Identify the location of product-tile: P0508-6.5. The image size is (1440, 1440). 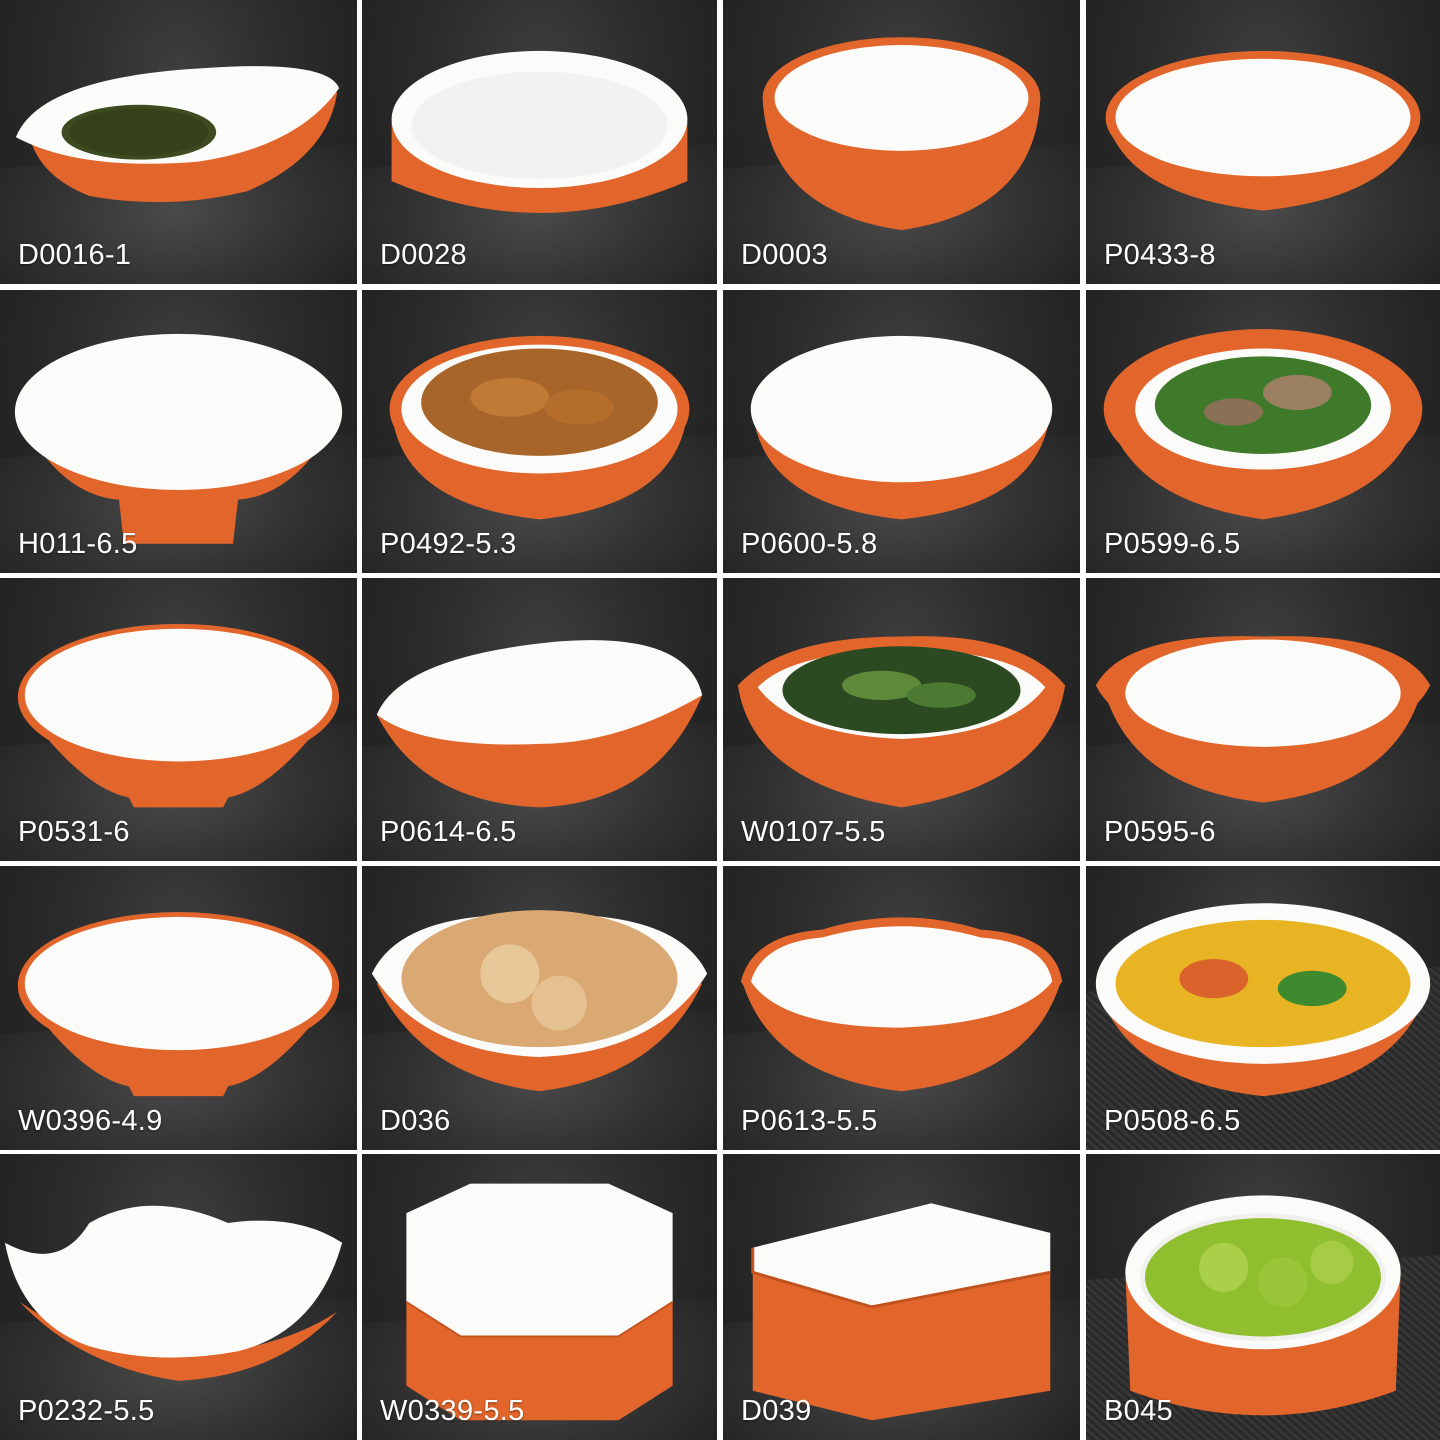
(1263, 1008).